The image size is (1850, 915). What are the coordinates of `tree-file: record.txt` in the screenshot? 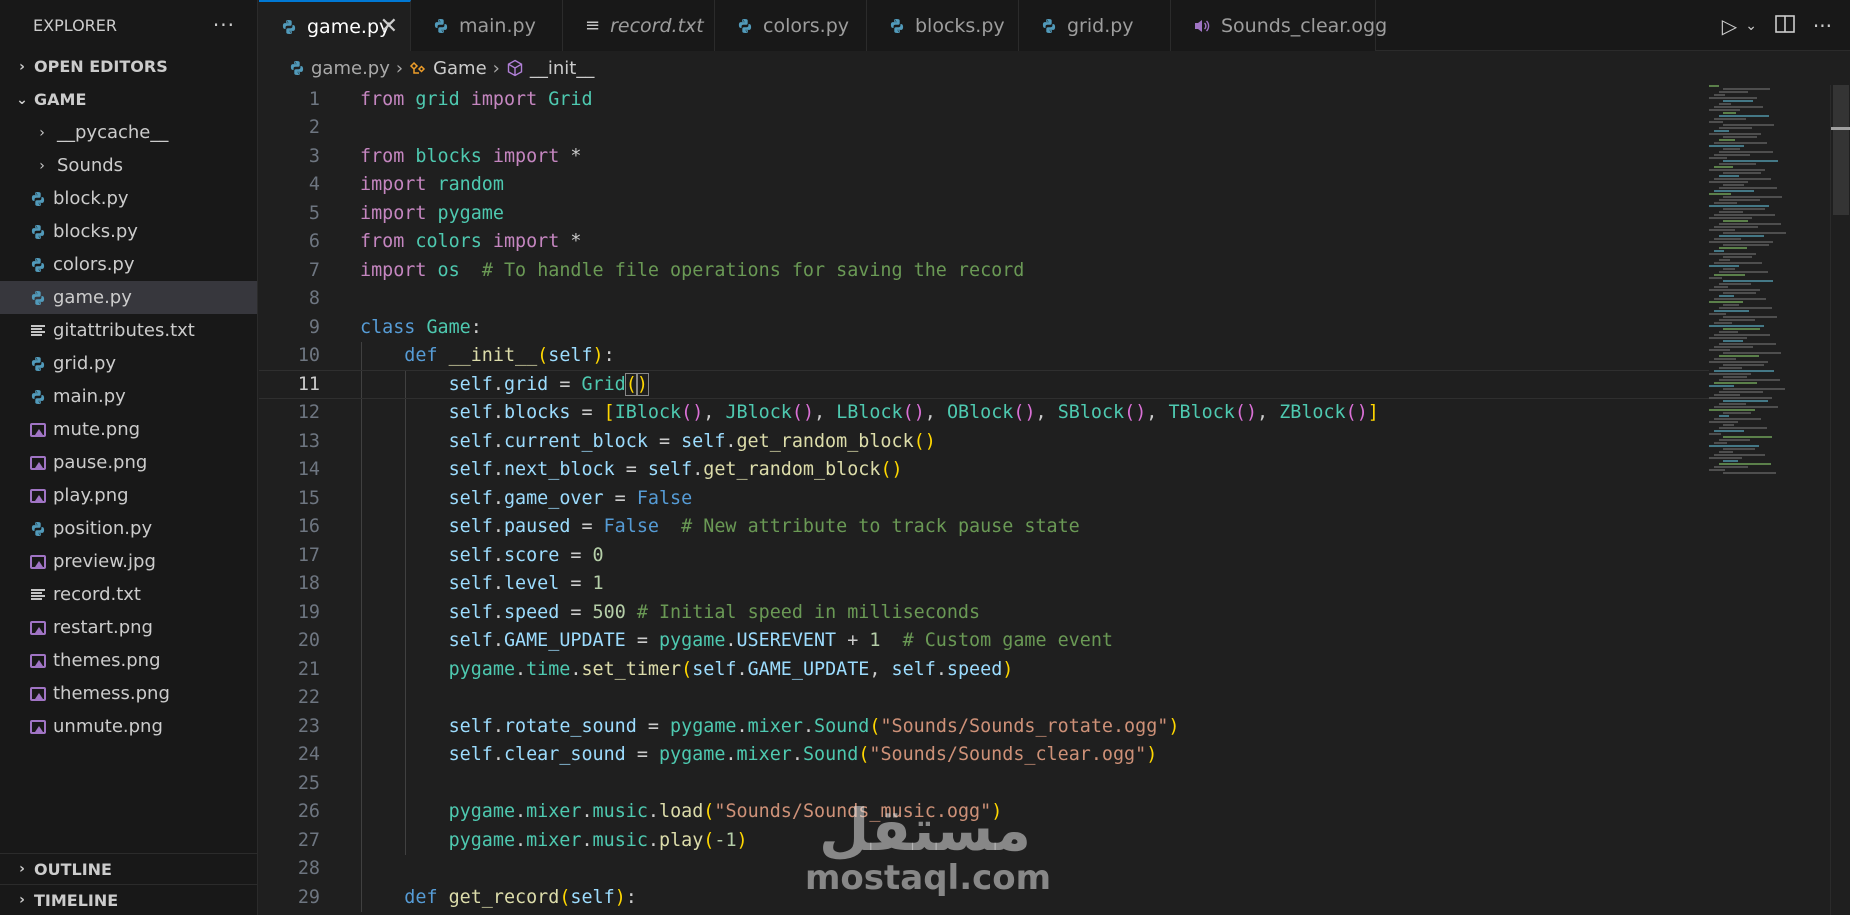 It's located at (128, 594).